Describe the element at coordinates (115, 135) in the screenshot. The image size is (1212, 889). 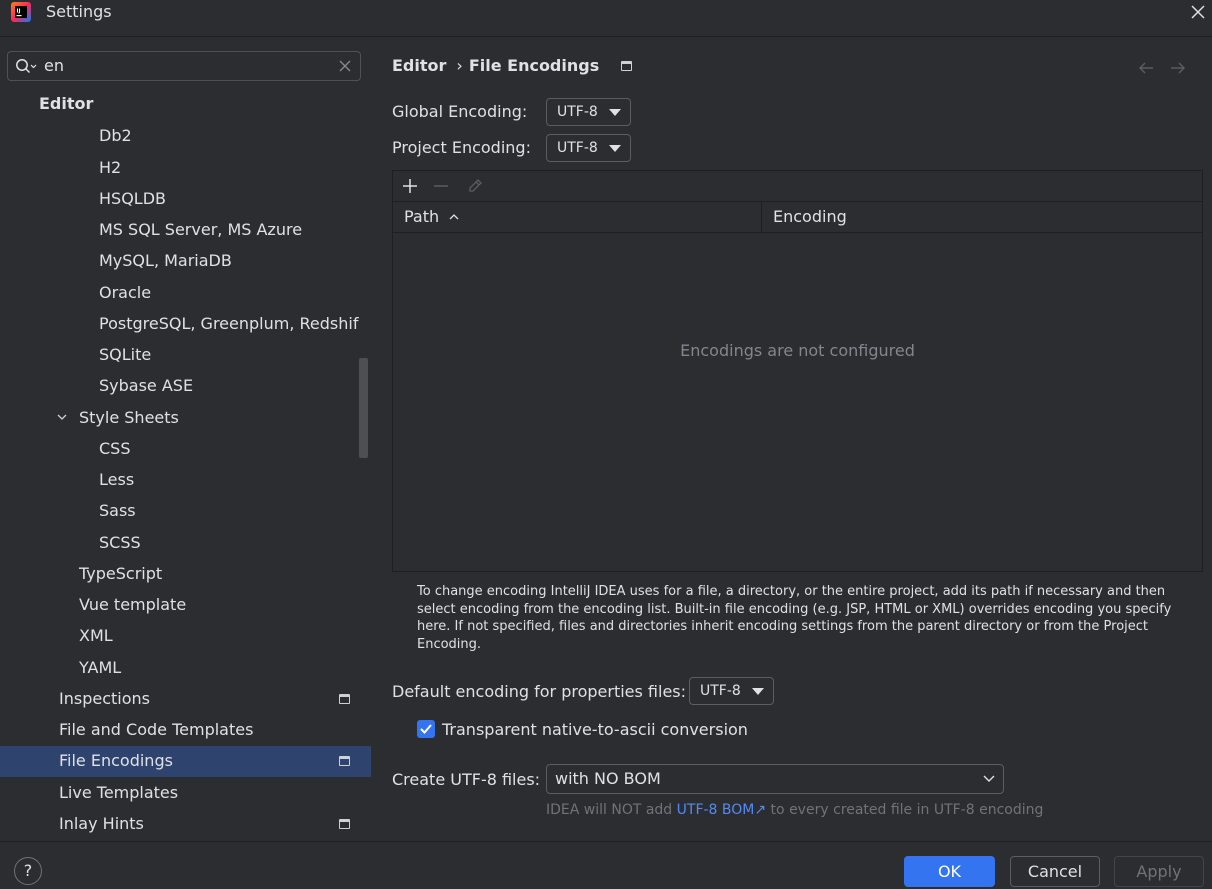
I see `sidebar-item-label: Db2` at that location.